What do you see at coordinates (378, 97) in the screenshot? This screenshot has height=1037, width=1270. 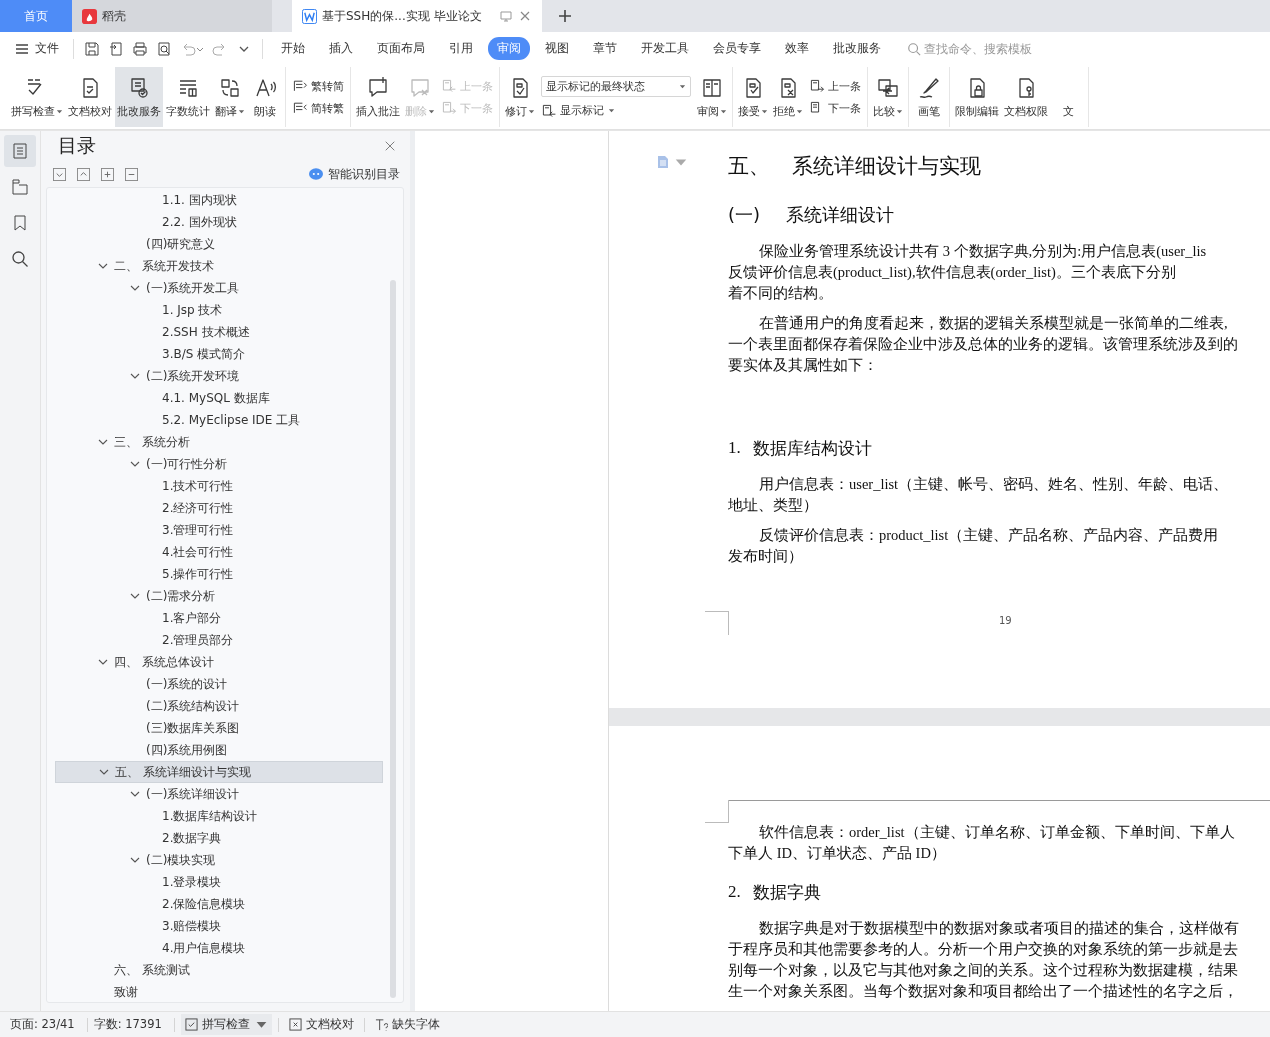 I see `ribbon-button: 插入批注` at bounding box center [378, 97].